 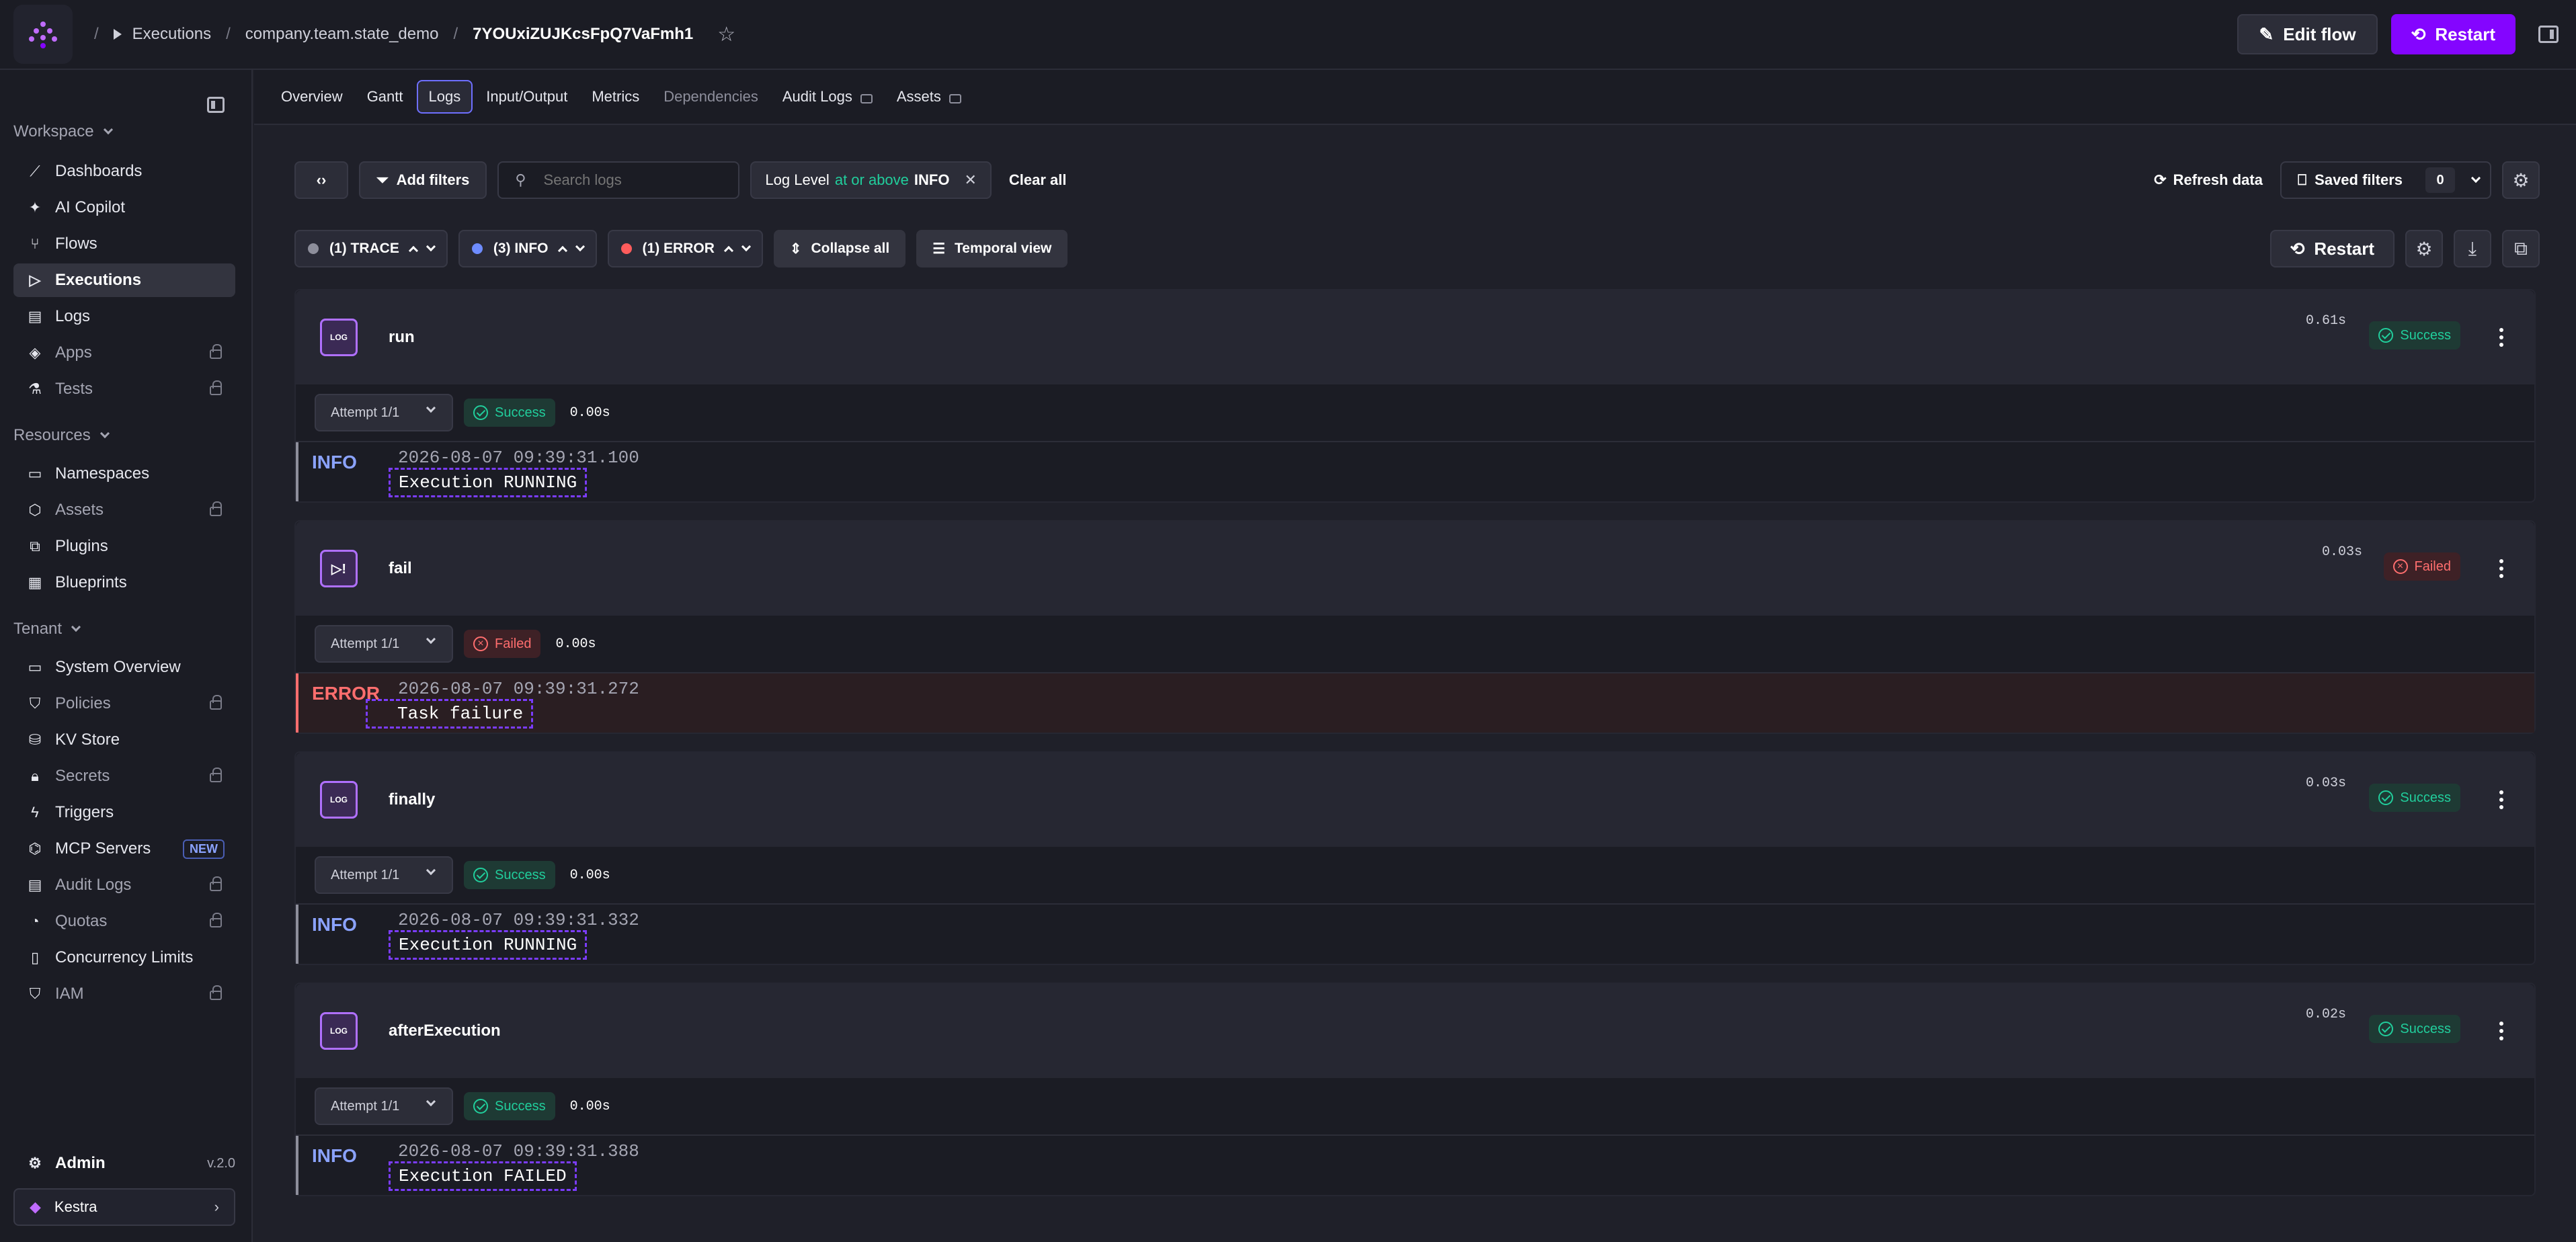 What do you see at coordinates (124, 244) in the screenshot?
I see `sidebar-item-flows: ⑂ Flows` at bounding box center [124, 244].